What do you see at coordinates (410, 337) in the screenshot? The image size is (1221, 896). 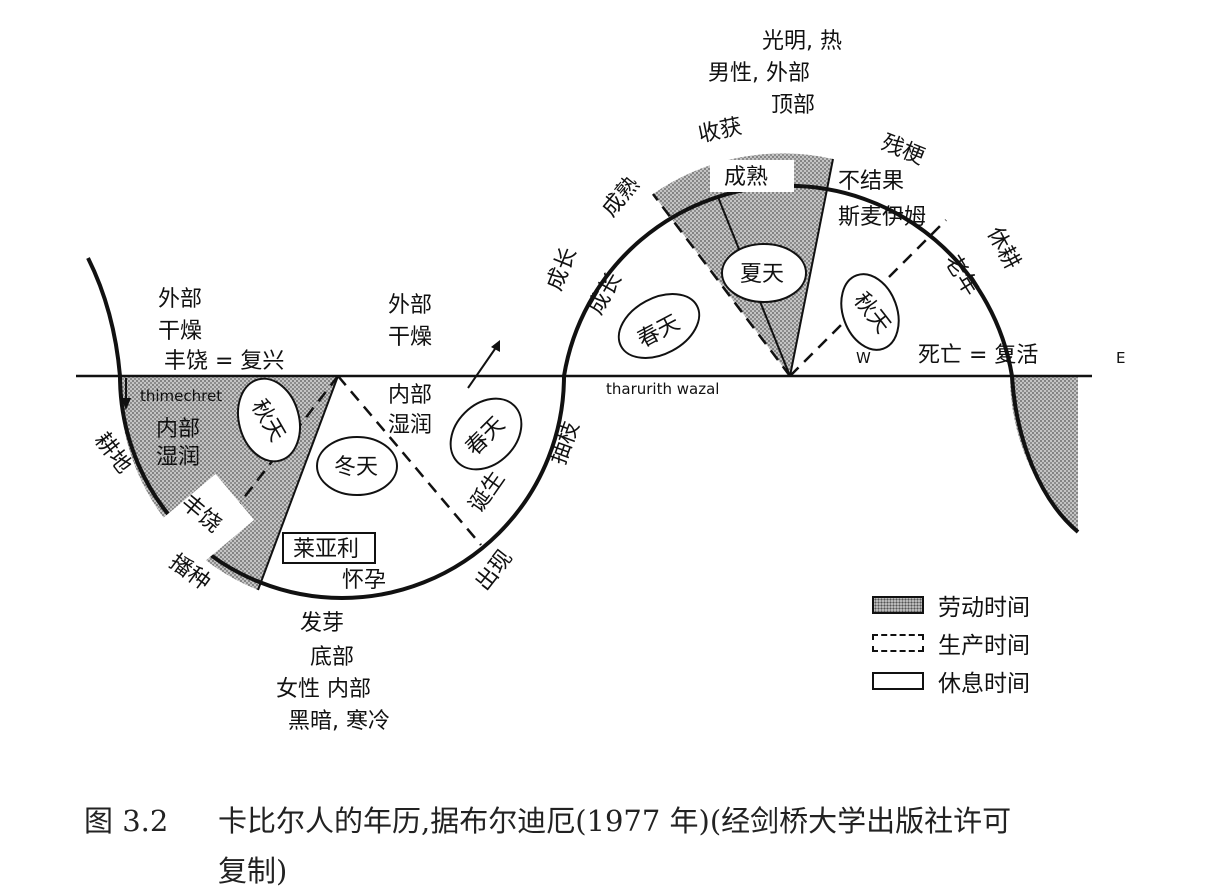 I see `note-dry-mid: 干燥` at bounding box center [410, 337].